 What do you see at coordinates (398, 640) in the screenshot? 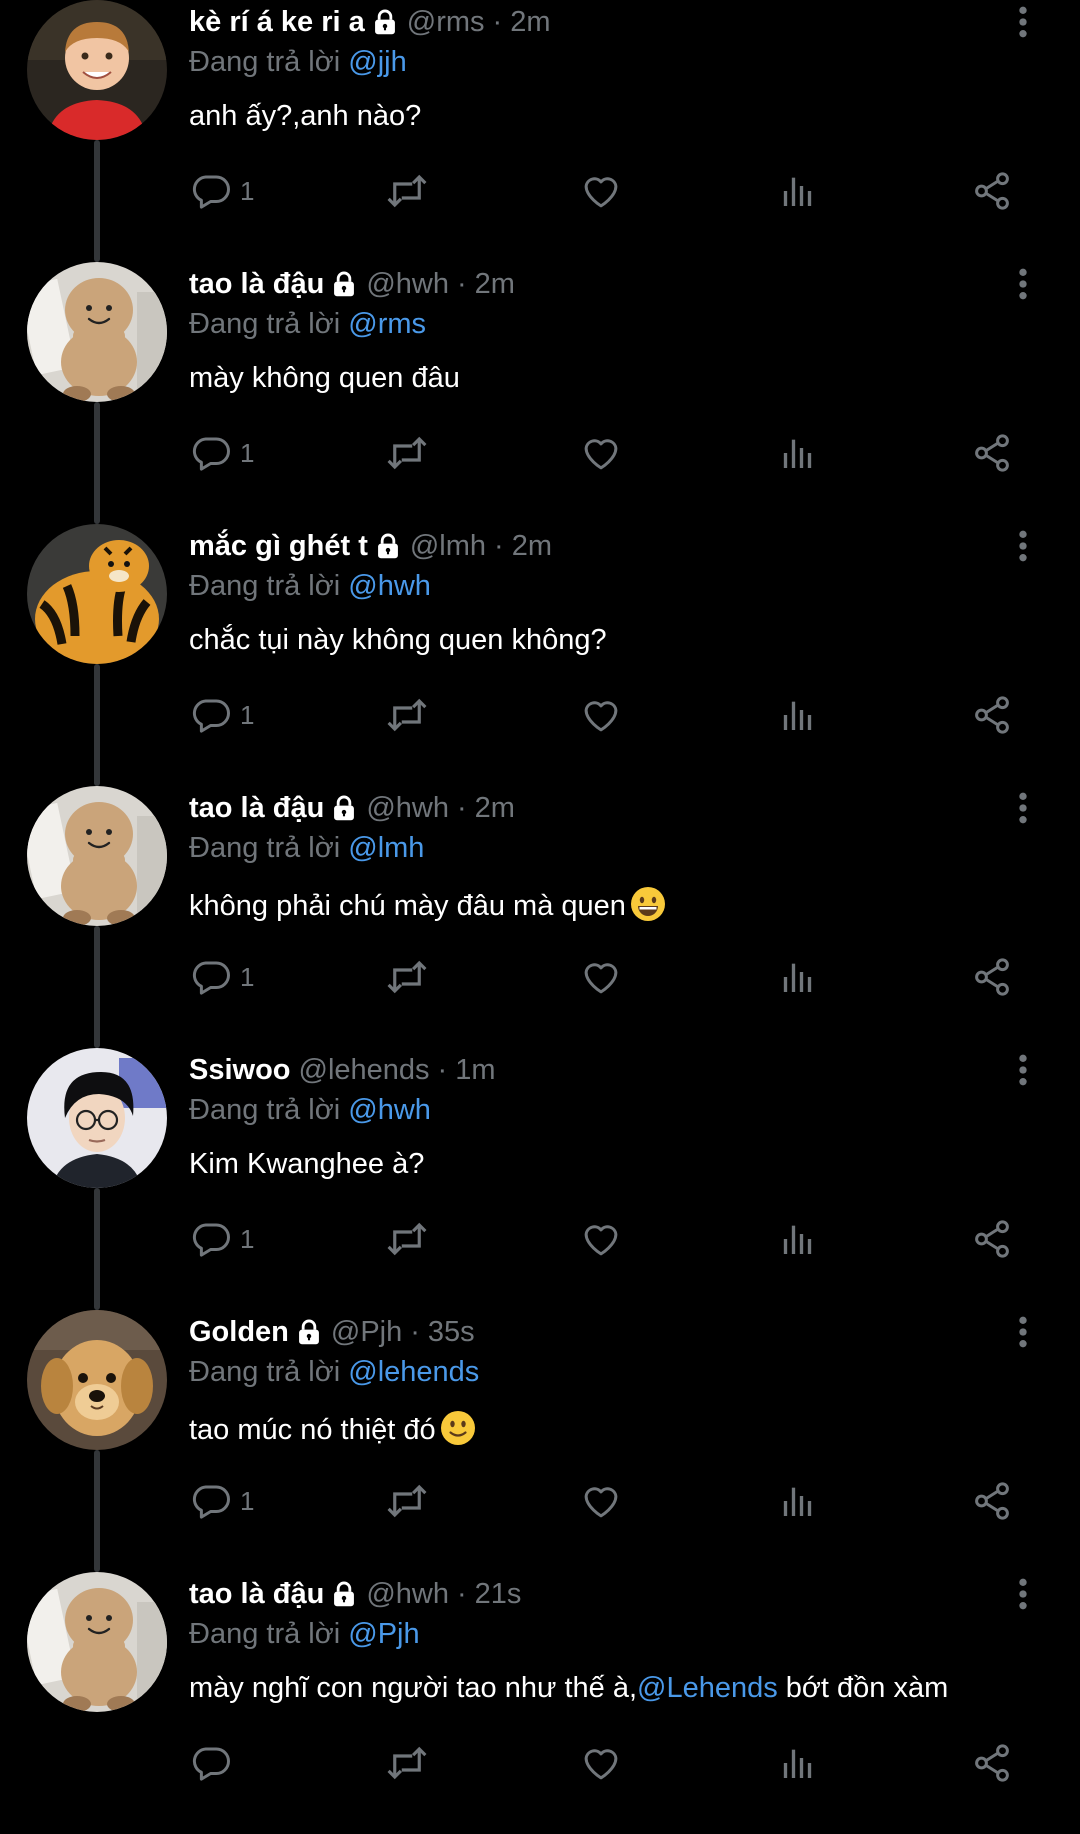
I see `tweet-text-content: chắc tụi này không quen không?` at bounding box center [398, 640].